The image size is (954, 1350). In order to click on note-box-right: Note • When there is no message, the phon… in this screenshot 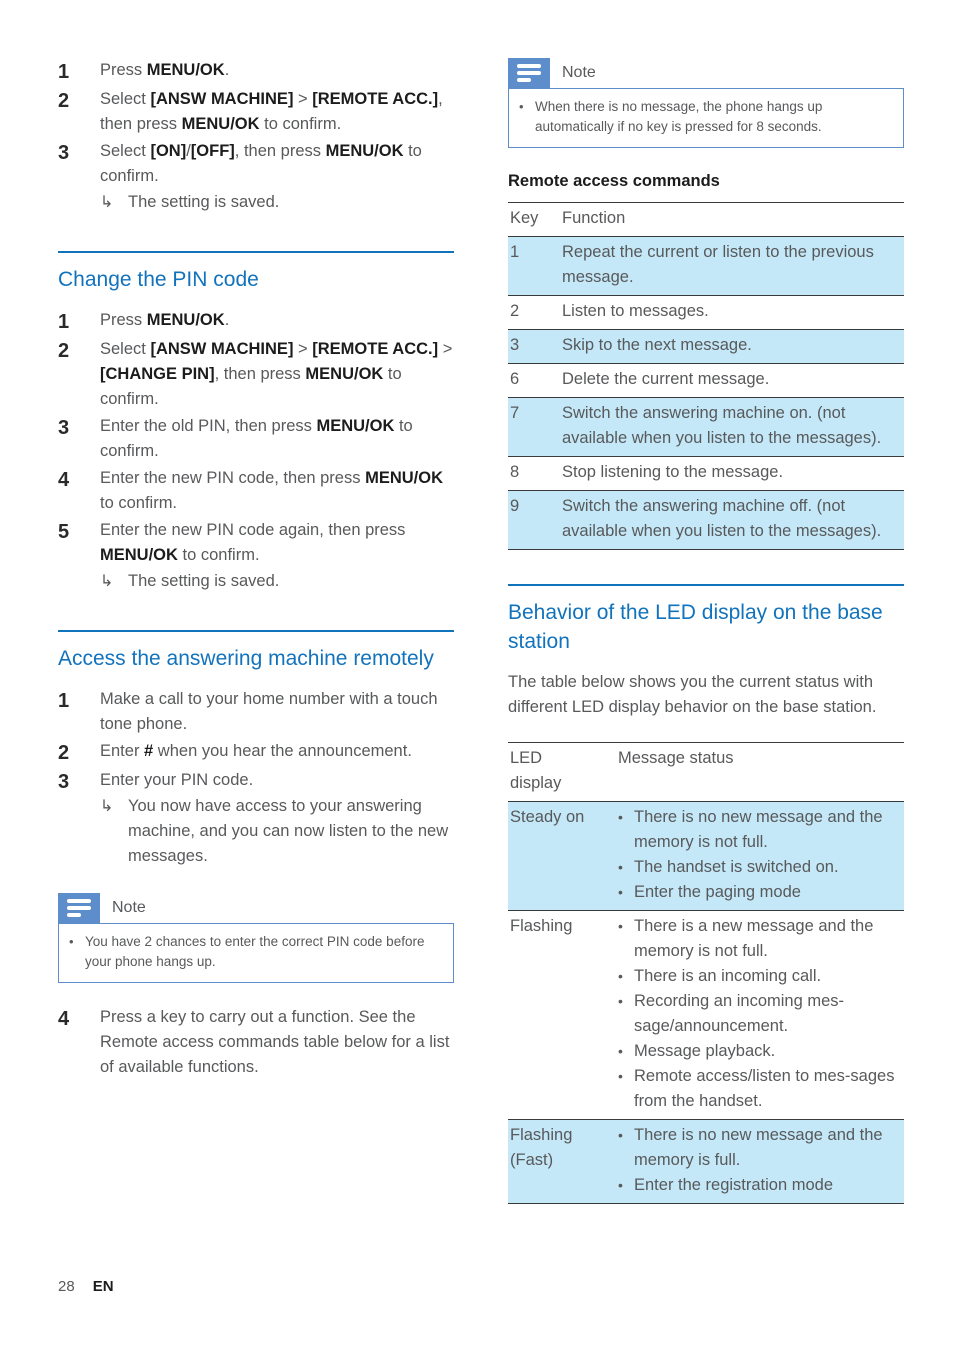, I will do `click(706, 103)`.